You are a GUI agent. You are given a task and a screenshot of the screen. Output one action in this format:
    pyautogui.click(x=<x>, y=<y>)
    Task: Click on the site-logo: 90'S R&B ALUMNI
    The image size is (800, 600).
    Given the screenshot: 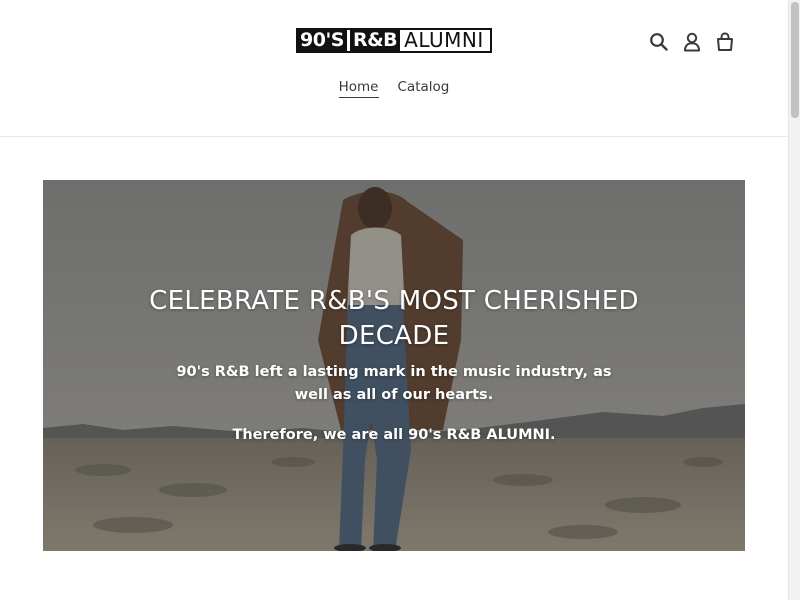 What is the action you would take?
    pyautogui.click(x=394, y=40)
    